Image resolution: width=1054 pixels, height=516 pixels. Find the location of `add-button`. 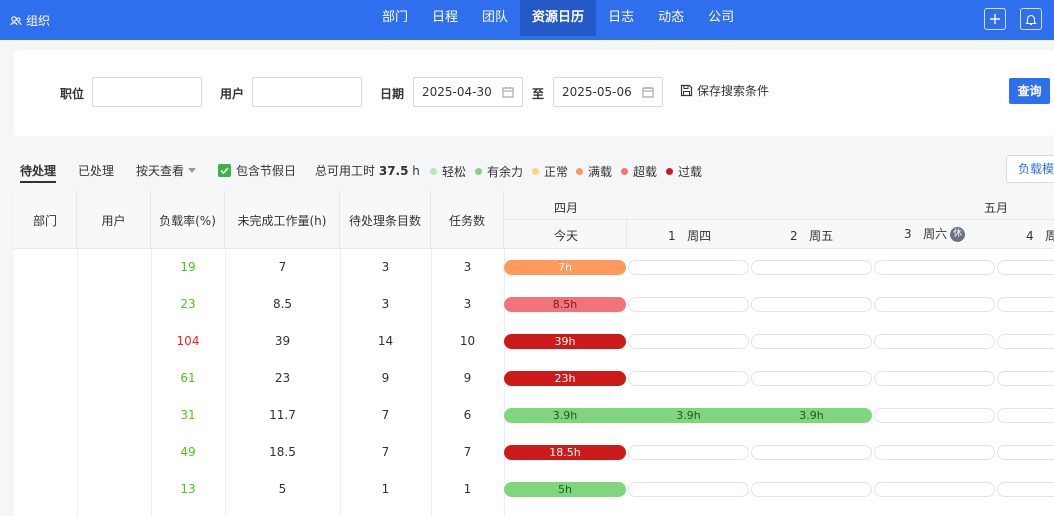

add-button is located at coordinates (995, 19).